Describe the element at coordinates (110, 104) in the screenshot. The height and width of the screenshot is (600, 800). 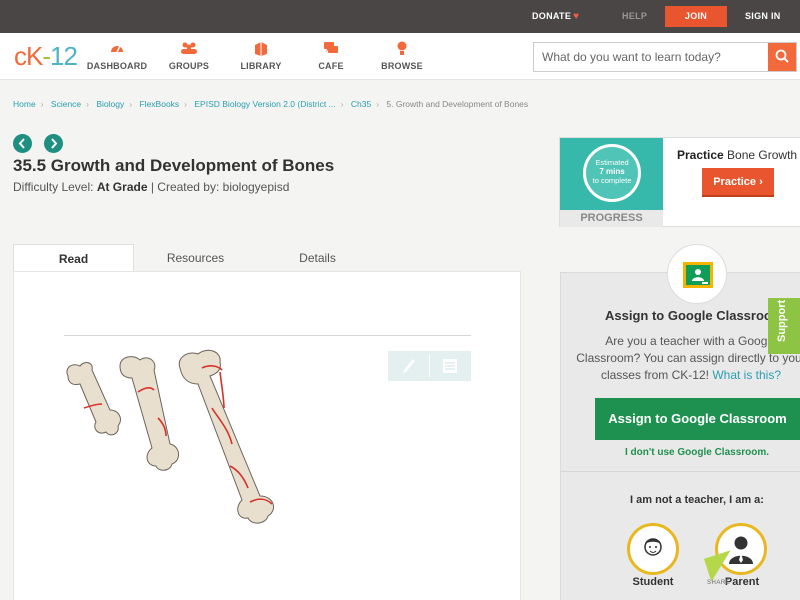
I see `breadcrumb-biology: Biology` at that location.